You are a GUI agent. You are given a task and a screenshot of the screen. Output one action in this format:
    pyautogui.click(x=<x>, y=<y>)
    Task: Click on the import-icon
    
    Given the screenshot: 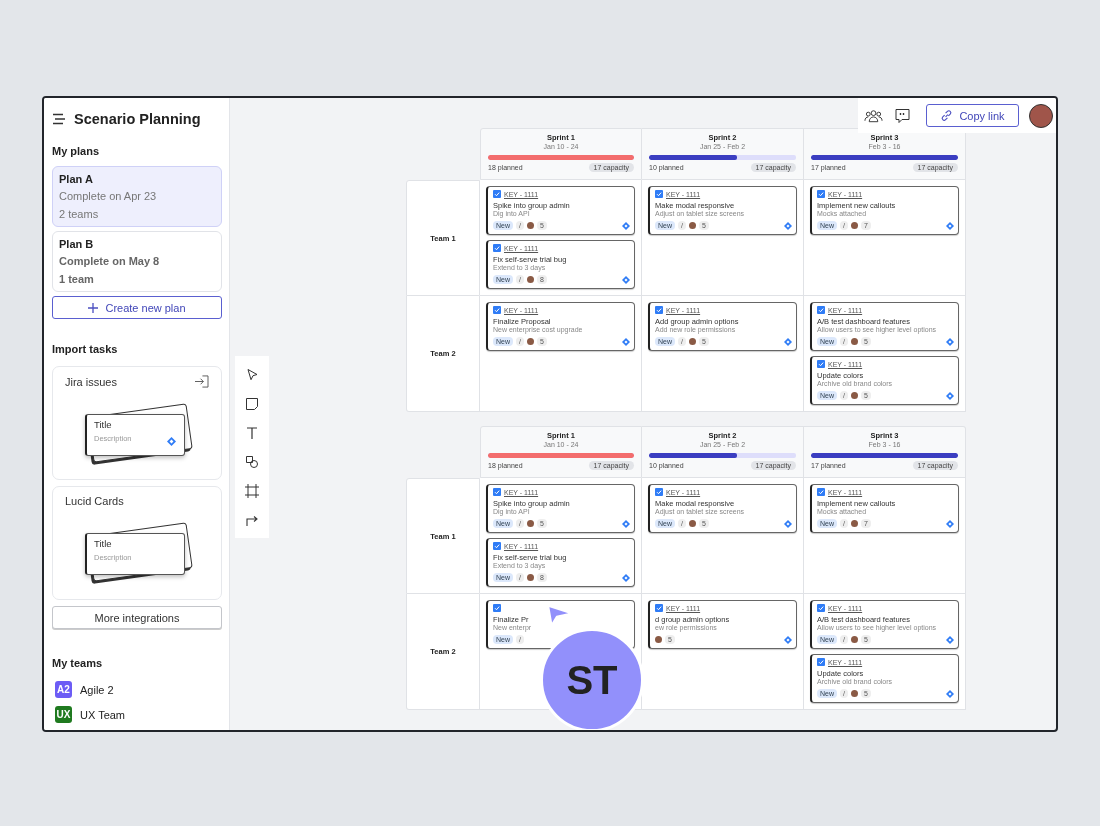 What is the action you would take?
    pyautogui.click(x=201, y=381)
    